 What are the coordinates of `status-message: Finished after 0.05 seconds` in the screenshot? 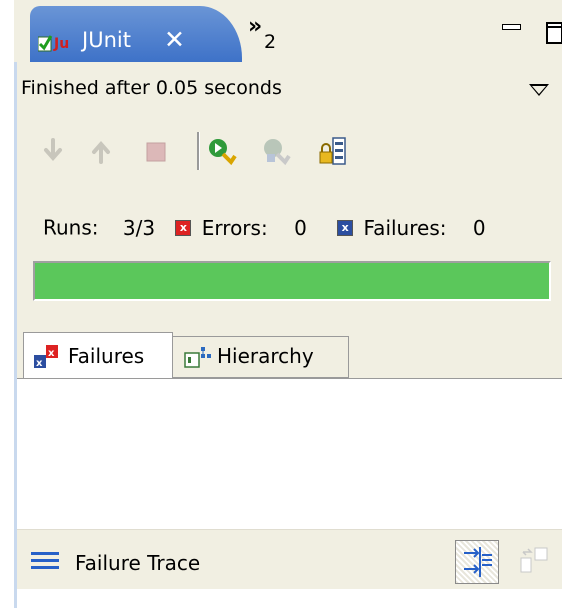 It's located at (151, 88).